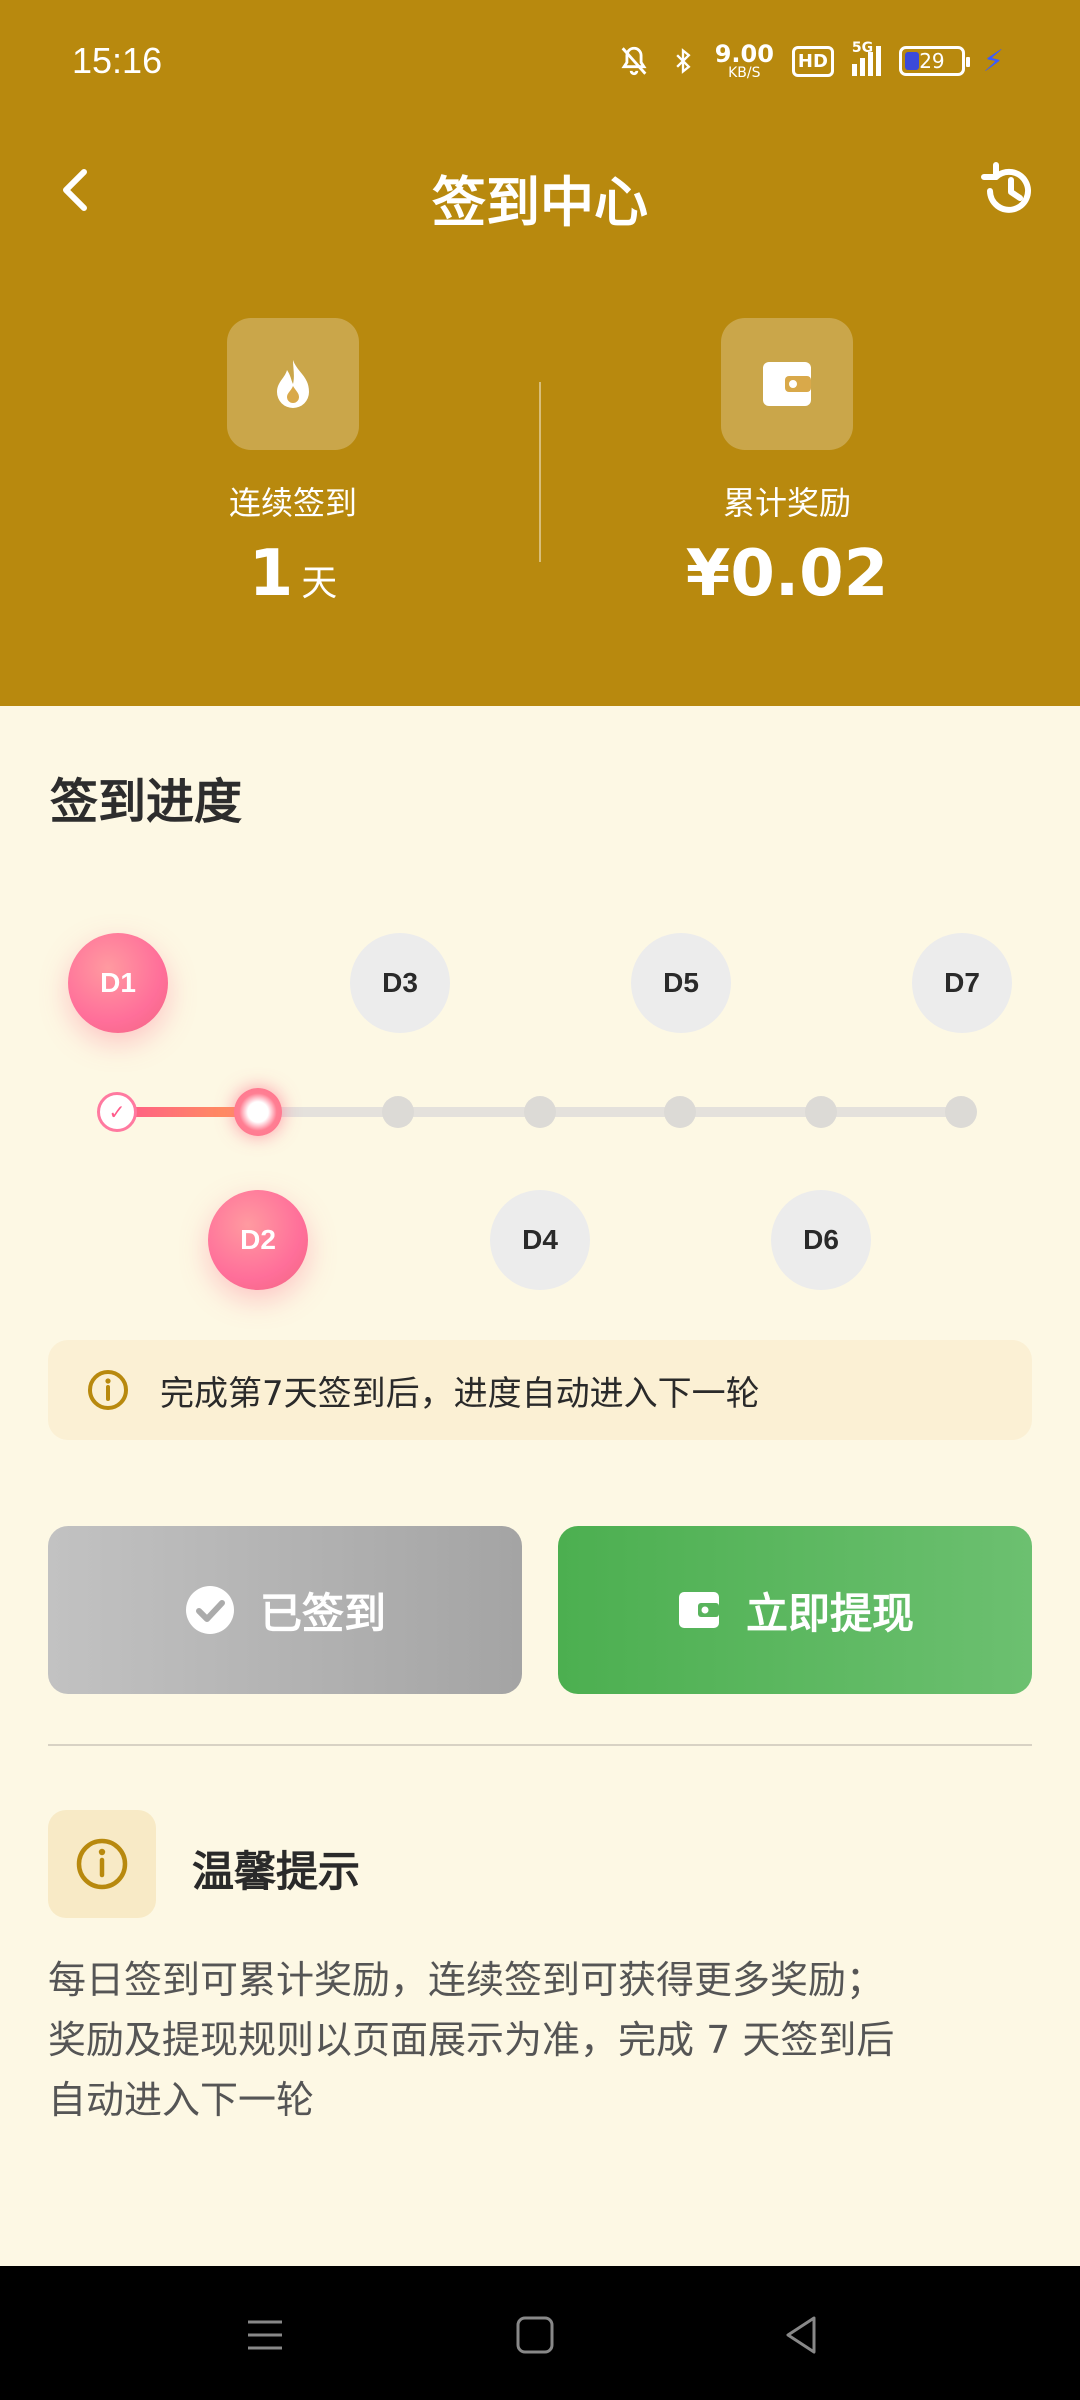 This screenshot has height=2400, width=1080. I want to click on wallet-icon-box, so click(787, 384).